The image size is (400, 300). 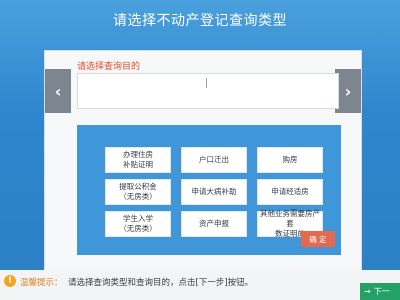 What do you see at coordinates (208, 91) in the screenshot?
I see `purpose-input` at bounding box center [208, 91].